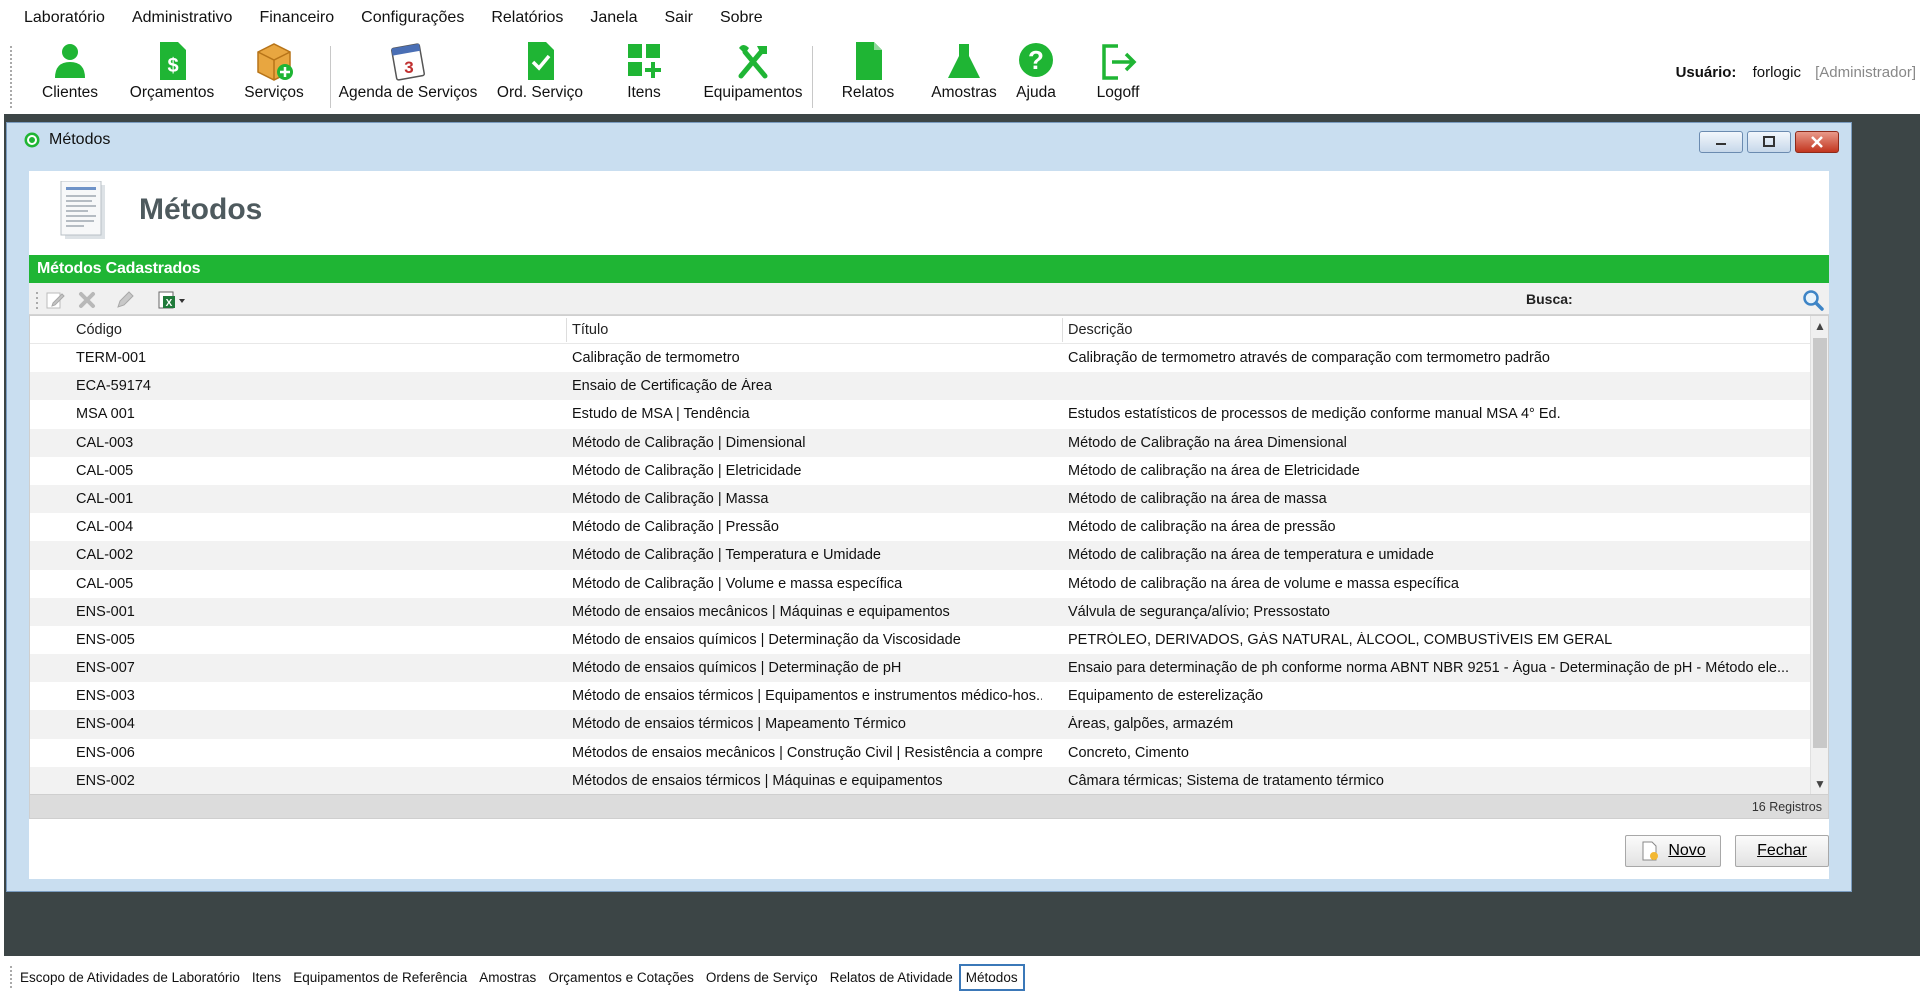 The width and height of the screenshot is (1920, 995). What do you see at coordinates (1673, 851) in the screenshot?
I see `novo-button: Novo` at bounding box center [1673, 851].